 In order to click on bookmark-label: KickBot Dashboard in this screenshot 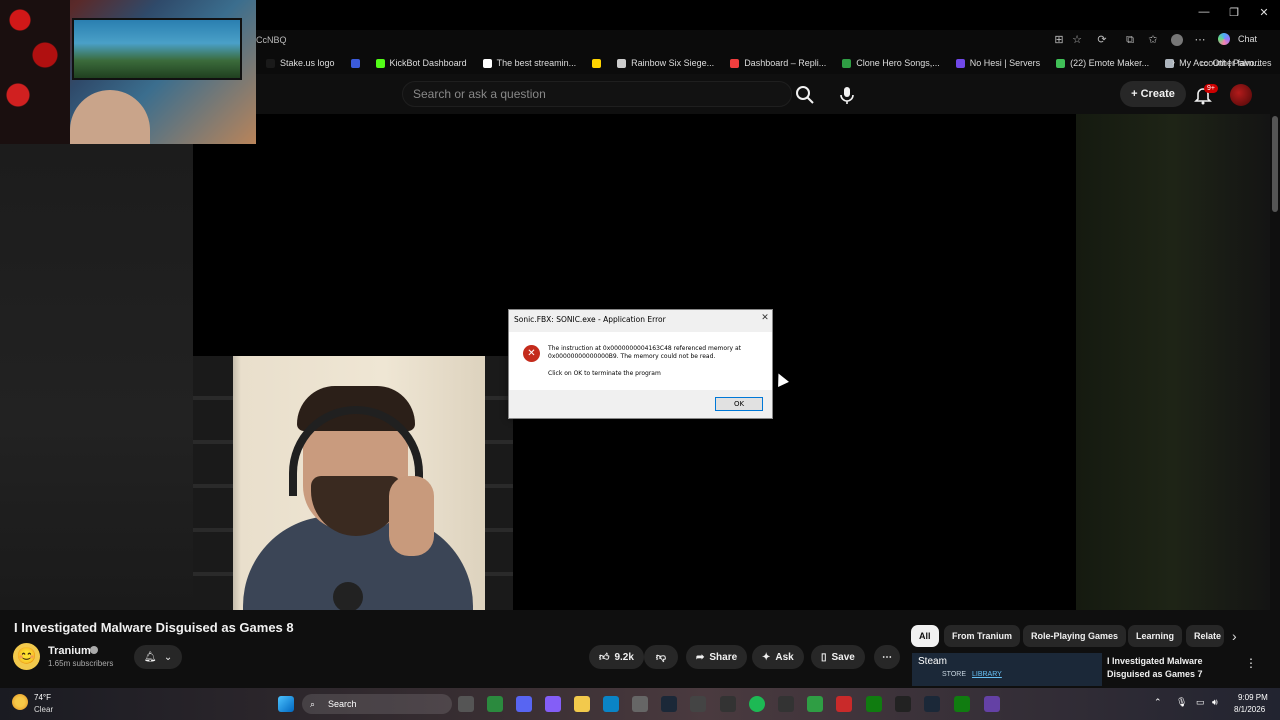, I will do `click(428, 63)`.